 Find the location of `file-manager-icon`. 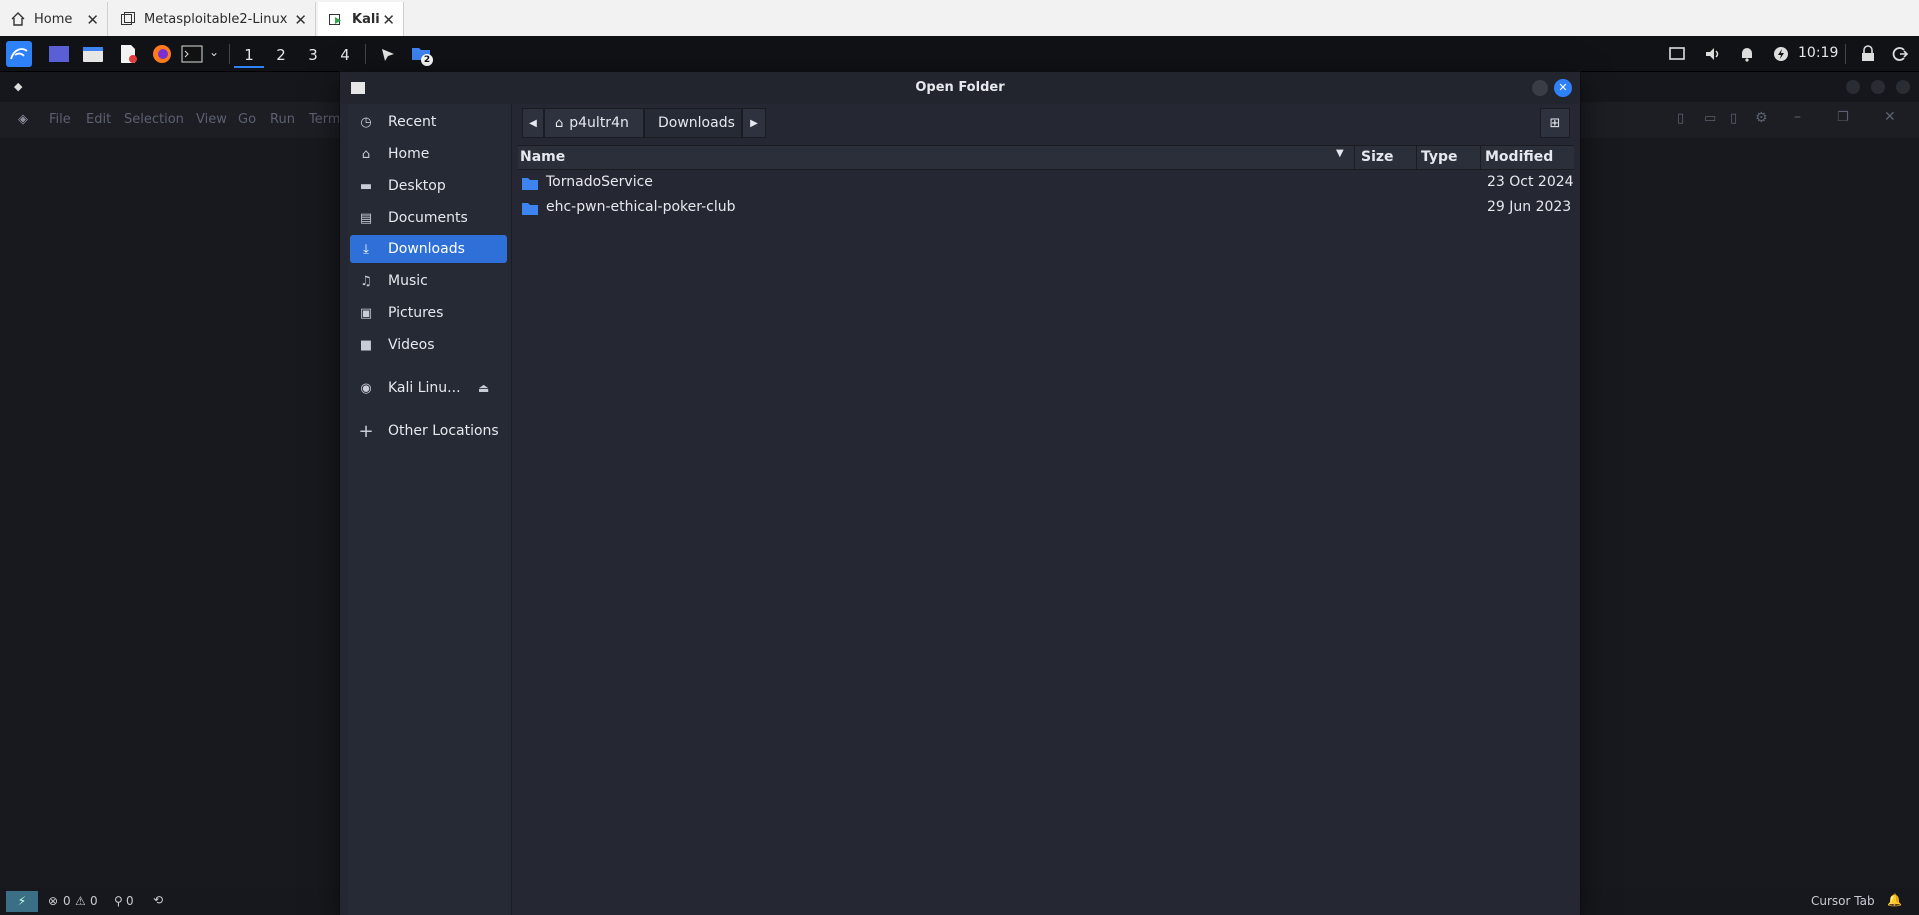

file-manager-icon is located at coordinates (93, 54).